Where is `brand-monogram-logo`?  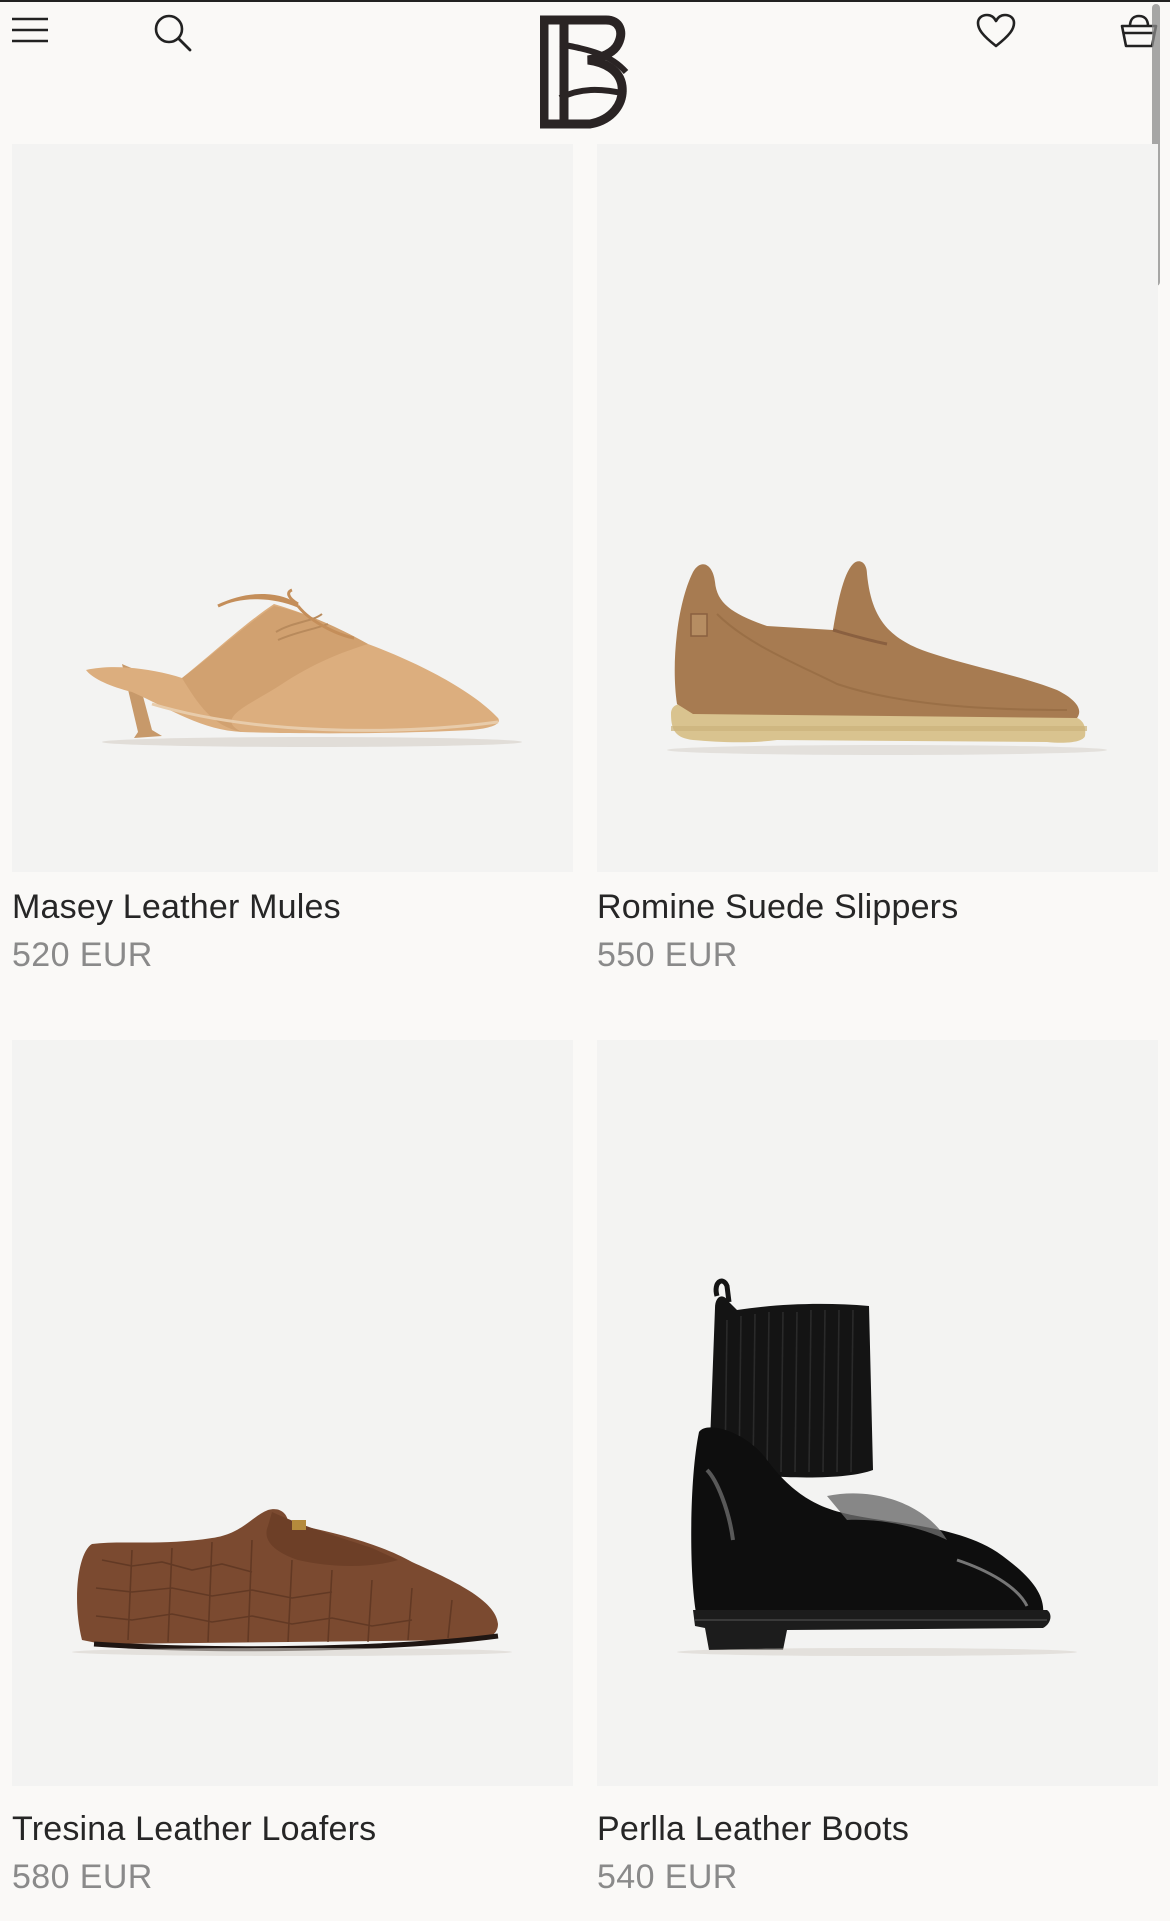 brand-monogram-logo is located at coordinates (584, 72).